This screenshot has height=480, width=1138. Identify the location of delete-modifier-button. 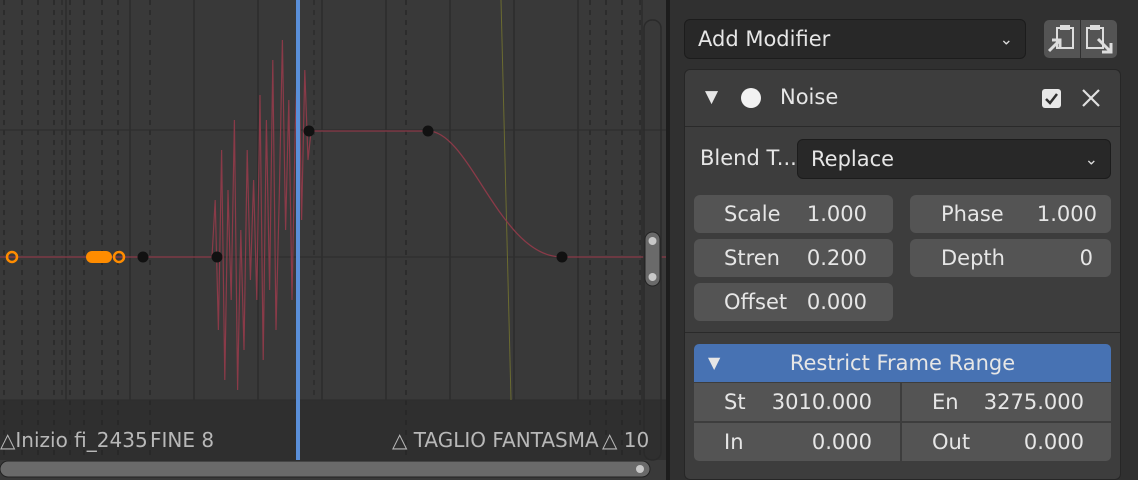
(1091, 100).